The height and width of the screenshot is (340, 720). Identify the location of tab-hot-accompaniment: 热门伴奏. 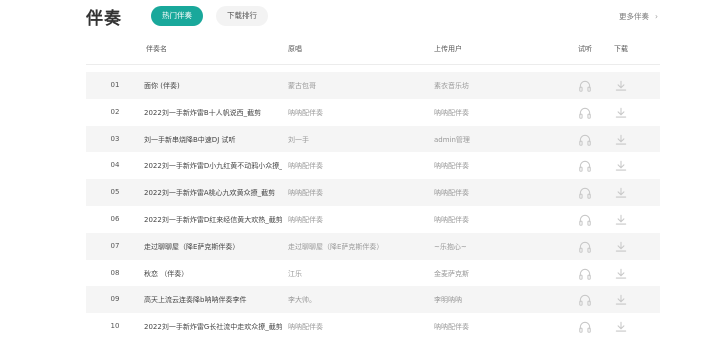
(177, 16).